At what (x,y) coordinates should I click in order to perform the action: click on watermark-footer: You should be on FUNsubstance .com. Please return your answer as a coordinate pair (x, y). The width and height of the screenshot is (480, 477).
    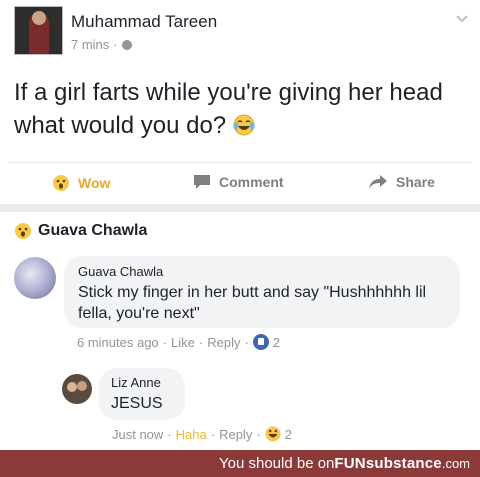
    Looking at the image, I should click on (240, 463).